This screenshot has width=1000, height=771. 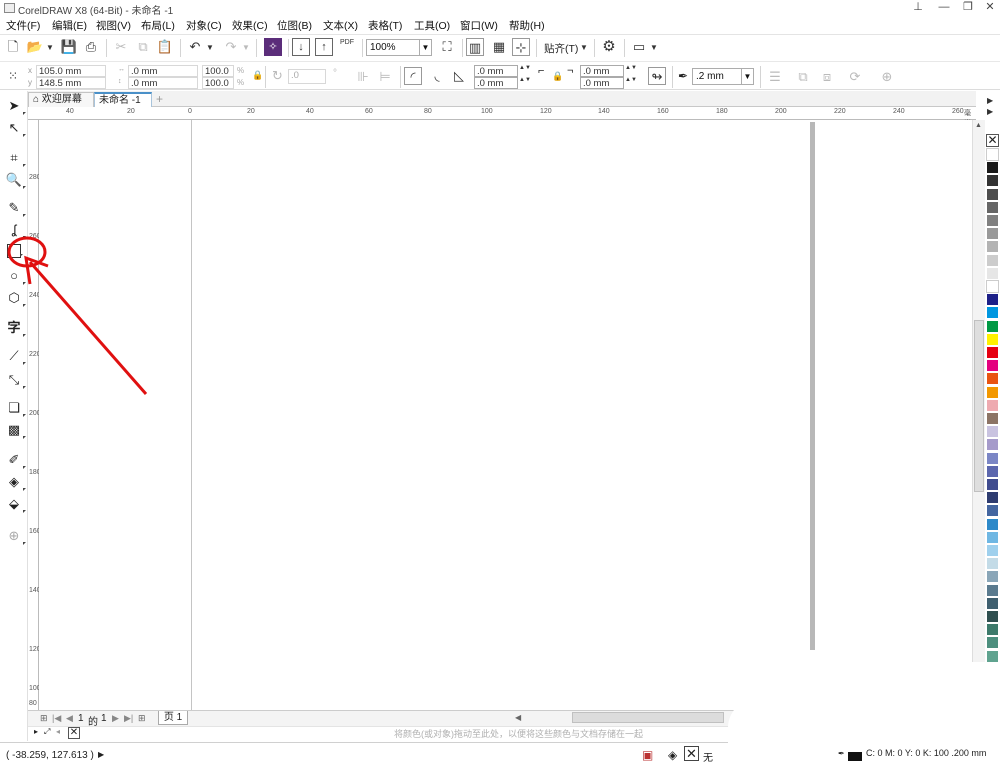 I want to click on pointer-arrow, so click(x=88, y=328).